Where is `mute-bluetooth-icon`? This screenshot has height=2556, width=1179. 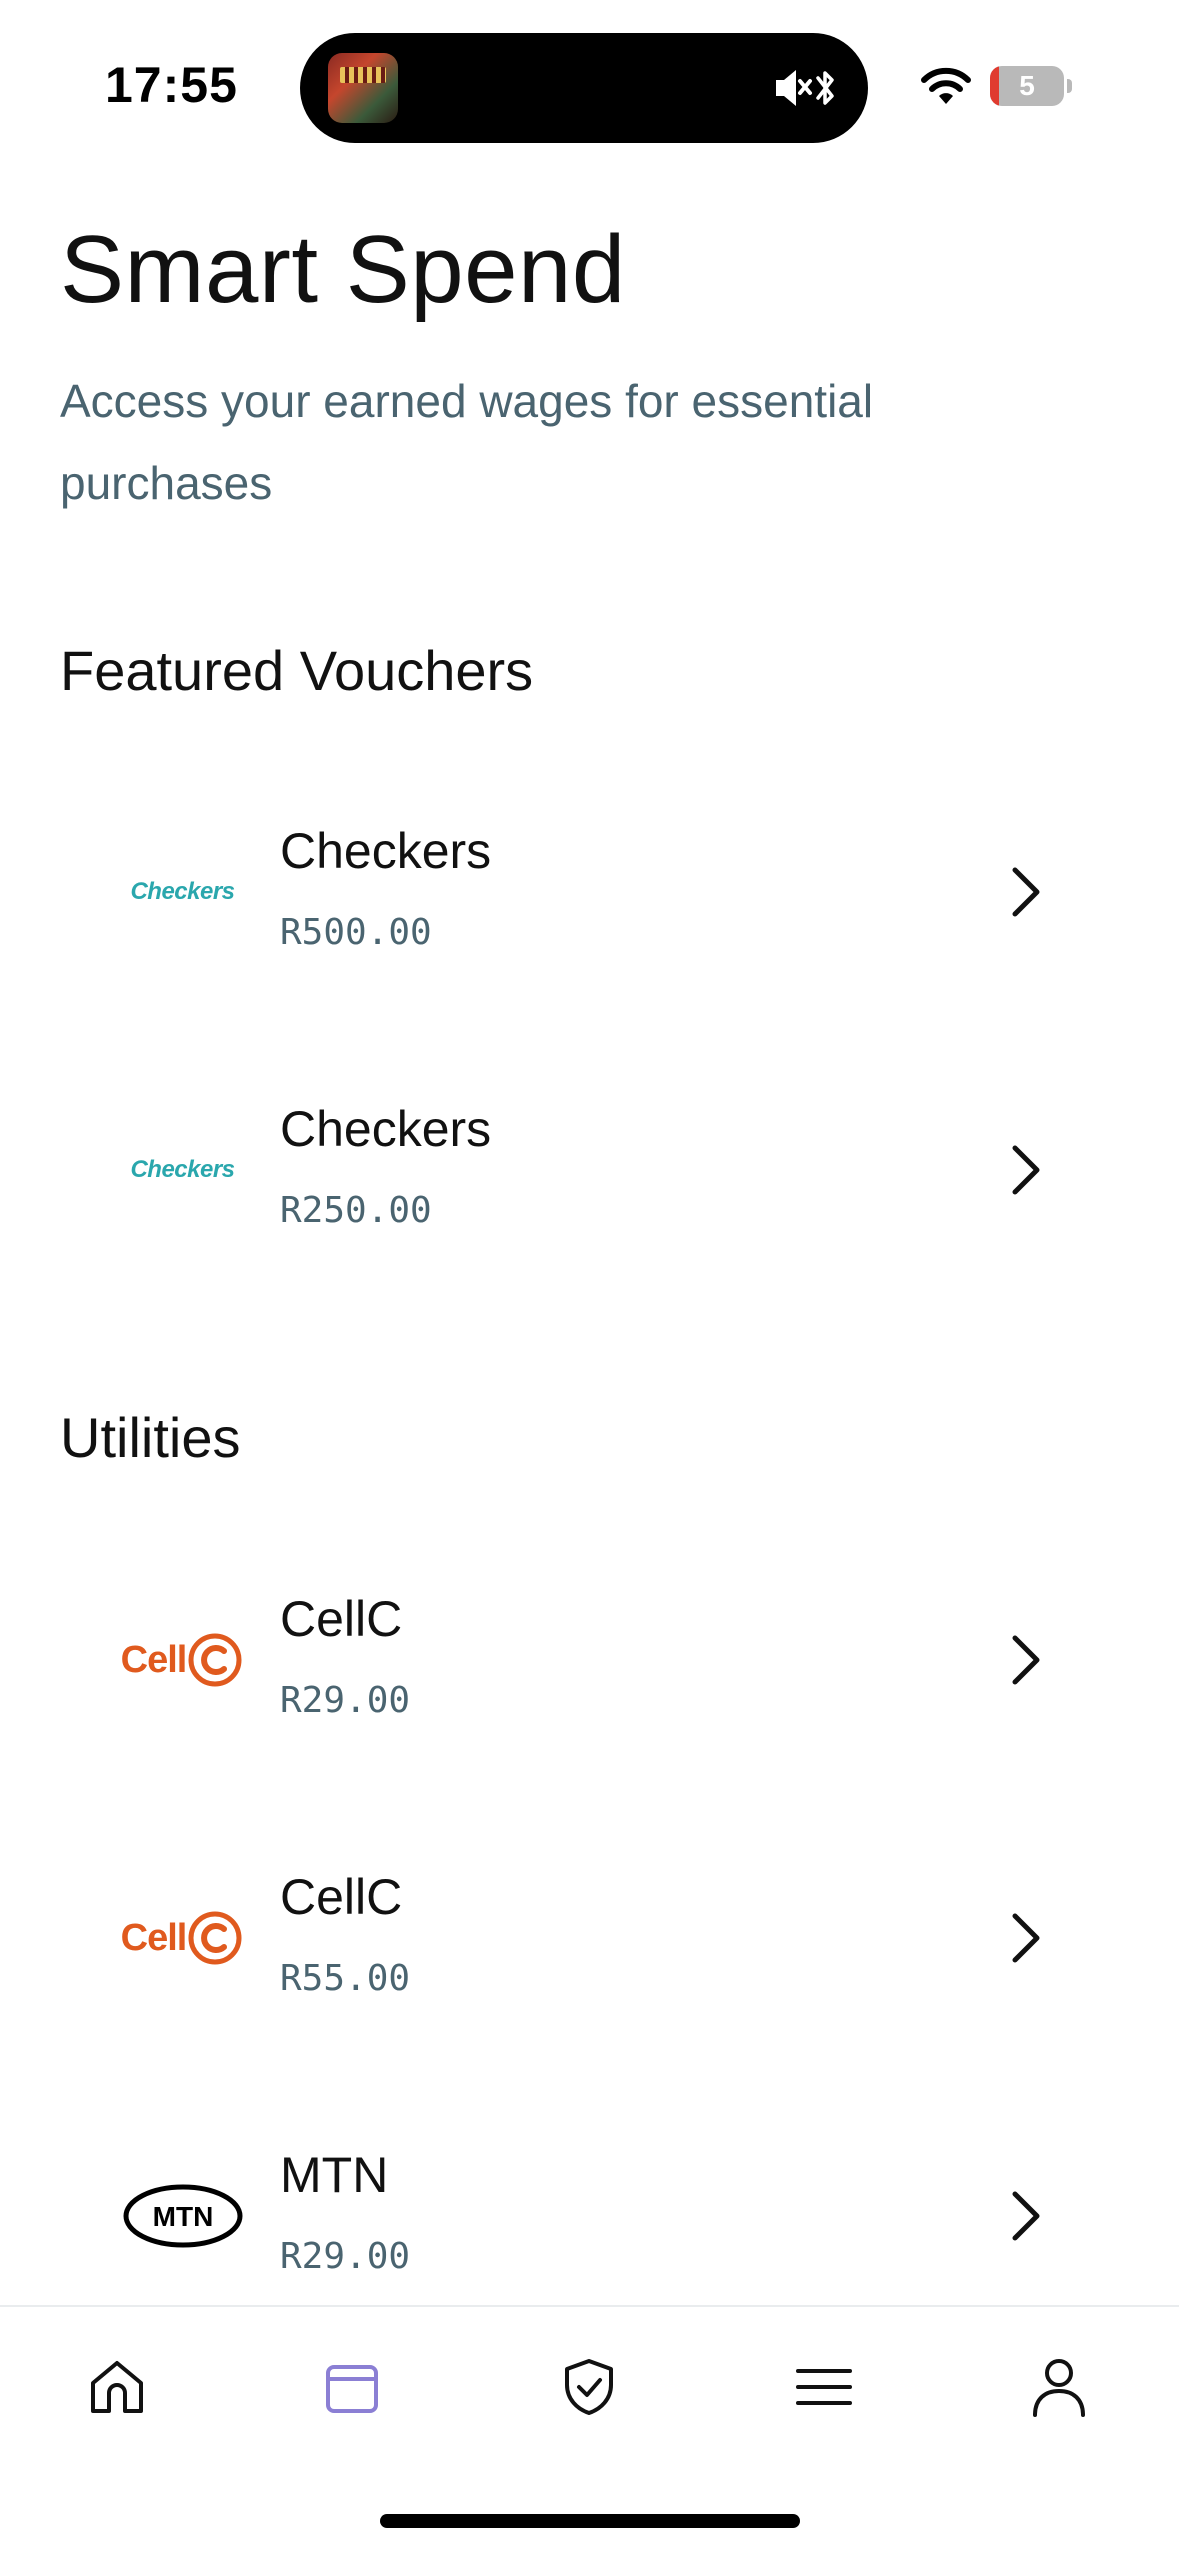 mute-bluetooth-icon is located at coordinates (805, 88).